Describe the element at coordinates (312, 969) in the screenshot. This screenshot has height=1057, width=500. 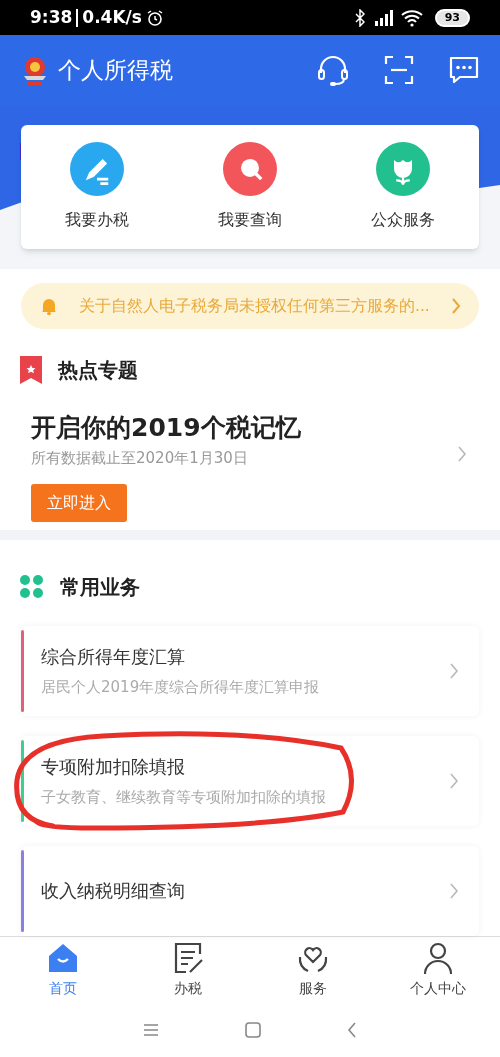
I see `nav-tab: 服务` at that location.